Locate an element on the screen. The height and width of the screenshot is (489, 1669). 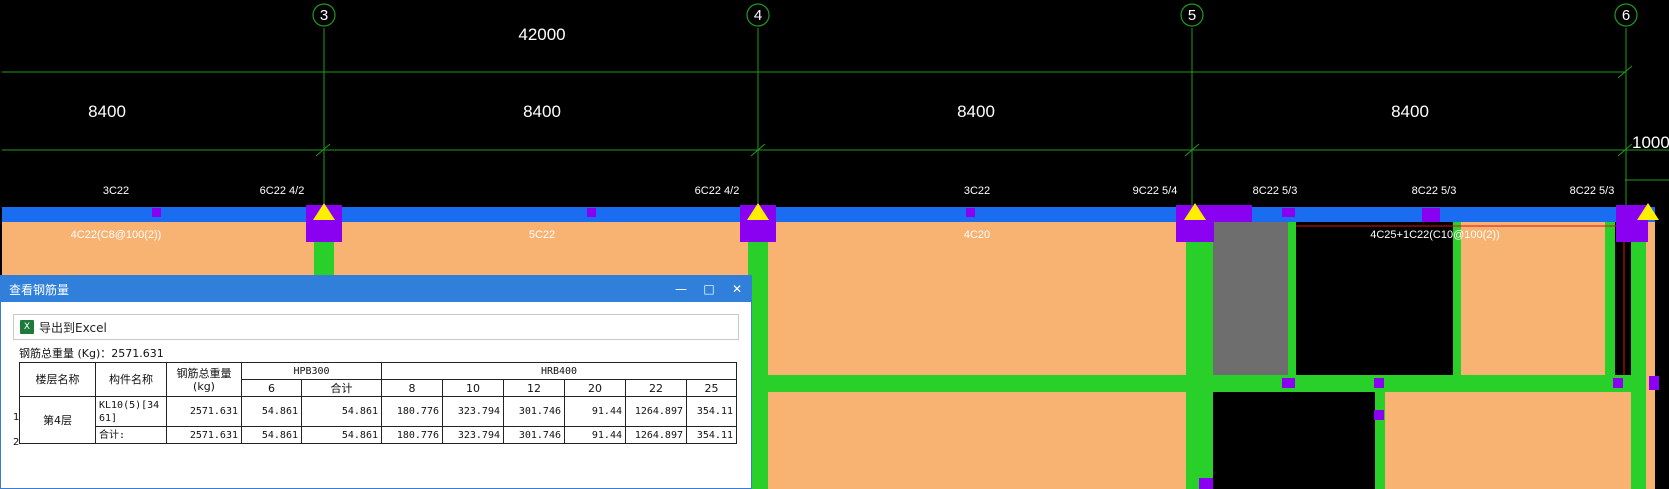
header-diameter: 10 is located at coordinates (473, 388).